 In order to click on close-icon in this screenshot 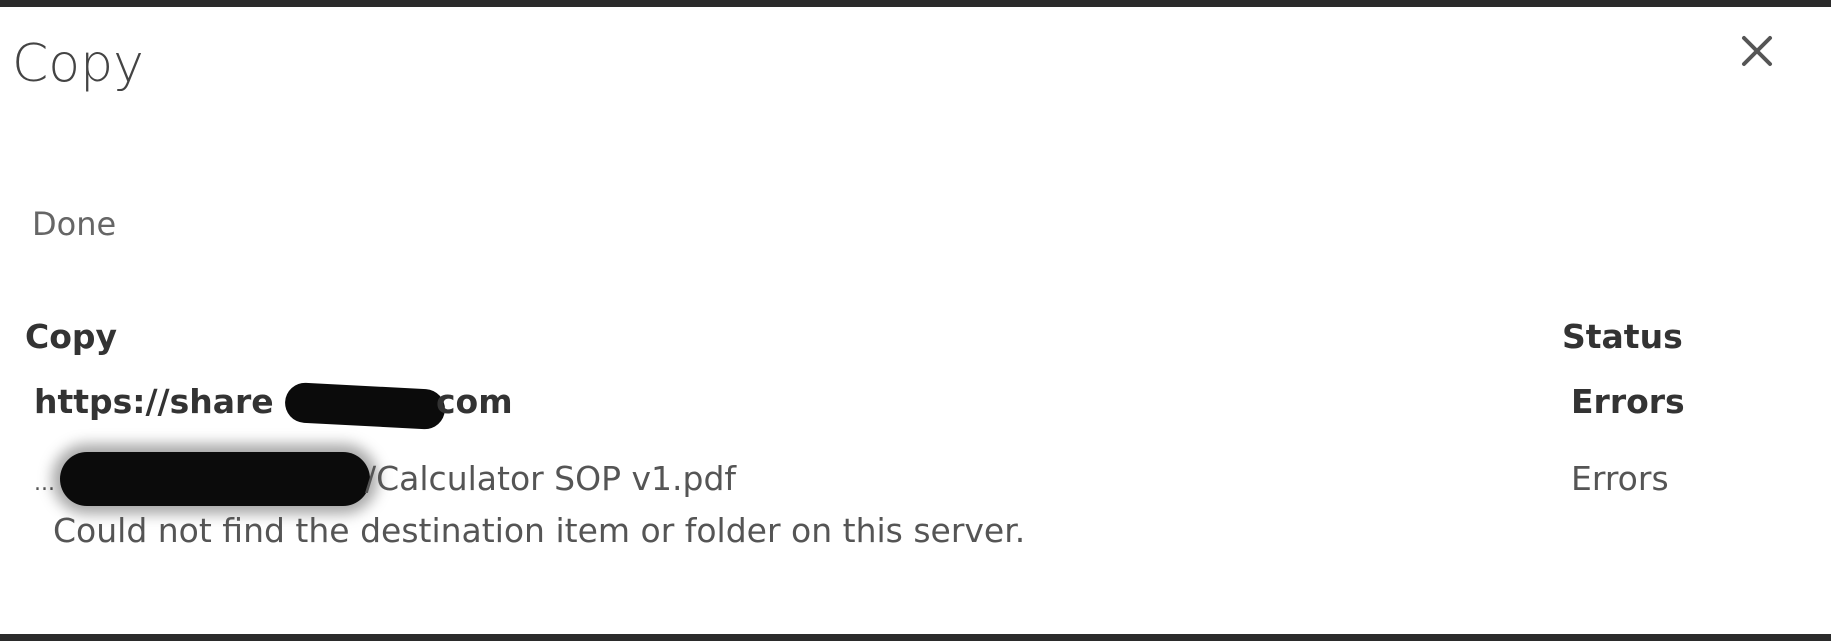, I will do `click(1757, 51)`.